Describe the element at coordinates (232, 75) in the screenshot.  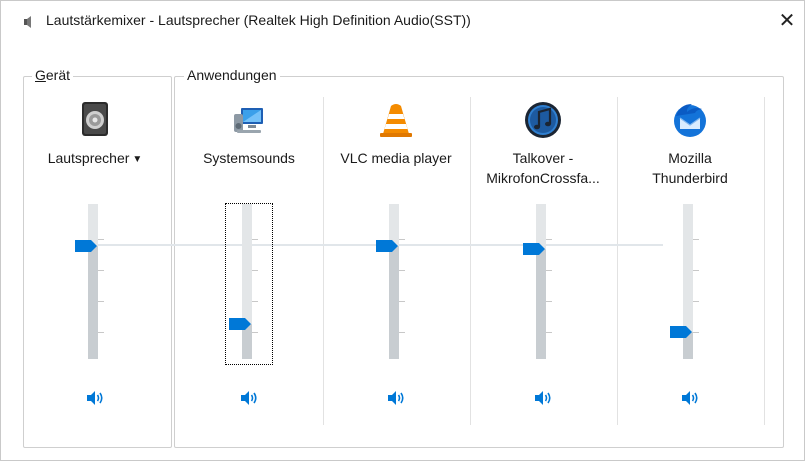
I see `applications-group-label: Anwendungen` at that location.